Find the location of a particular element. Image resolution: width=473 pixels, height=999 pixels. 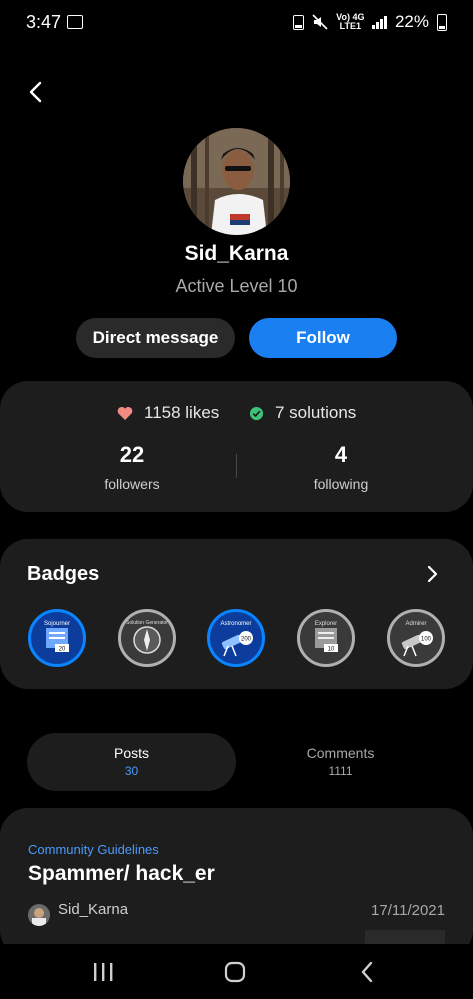

post-author-avatar is located at coordinates (39, 915).